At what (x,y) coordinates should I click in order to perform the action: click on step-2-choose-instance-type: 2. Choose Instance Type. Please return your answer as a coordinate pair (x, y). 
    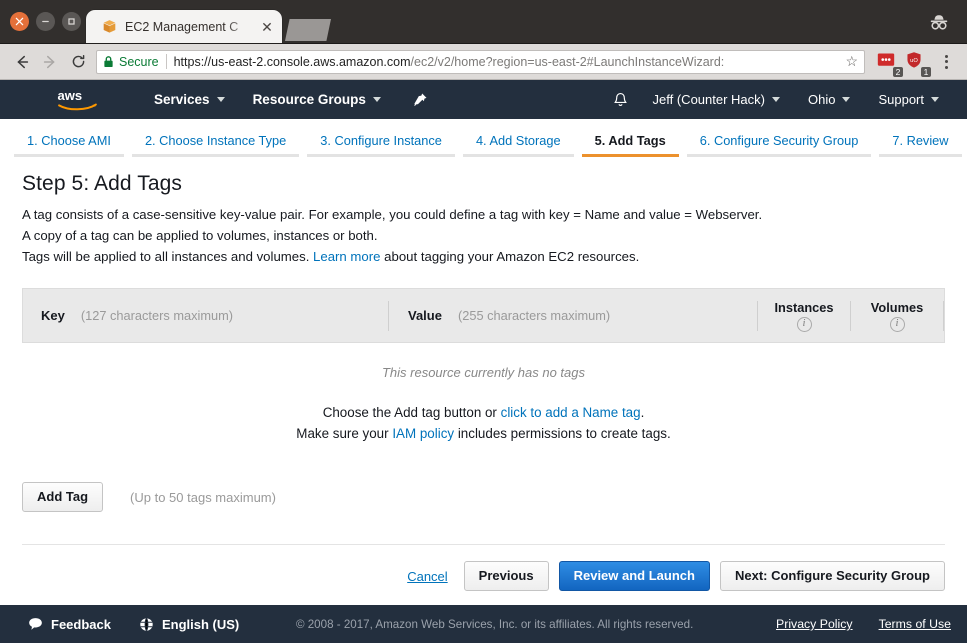
    Looking at the image, I should click on (215, 142).